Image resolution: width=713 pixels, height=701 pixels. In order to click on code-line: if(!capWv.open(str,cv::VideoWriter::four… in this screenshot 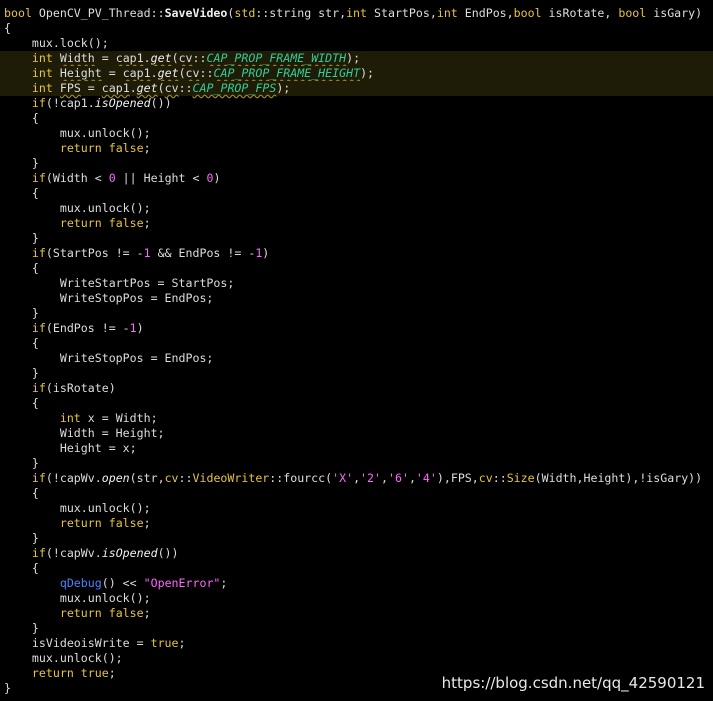, I will do `click(356, 478)`.